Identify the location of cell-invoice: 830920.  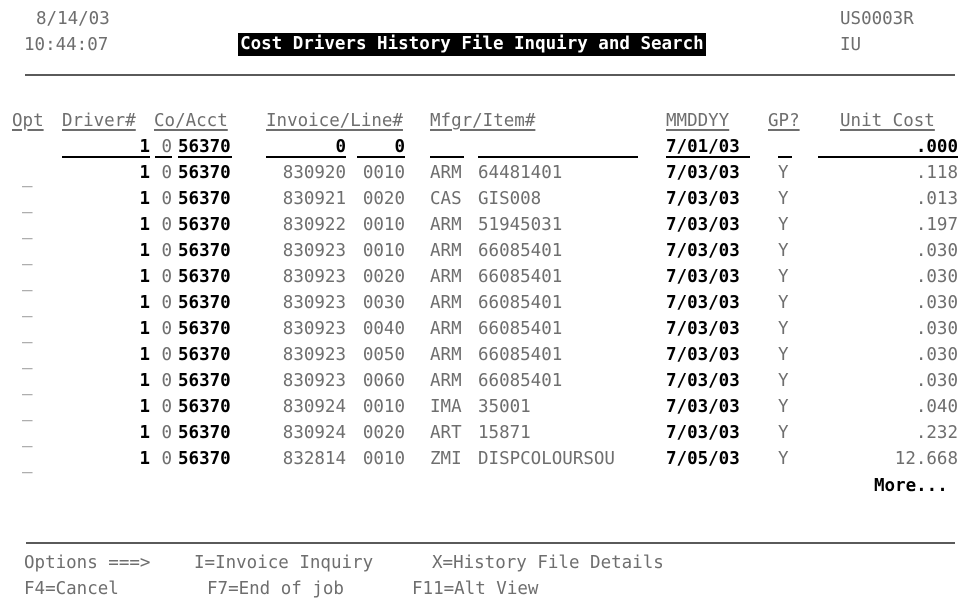
(314, 173).